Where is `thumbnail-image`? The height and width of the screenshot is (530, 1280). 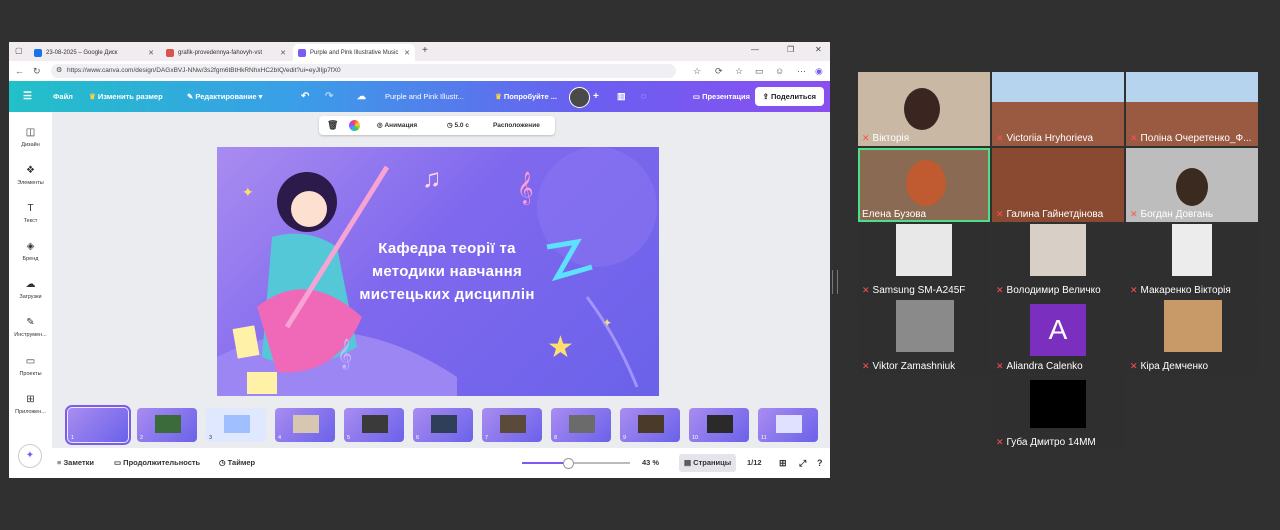
thumbnail-image is located at coordinates (513, 424).